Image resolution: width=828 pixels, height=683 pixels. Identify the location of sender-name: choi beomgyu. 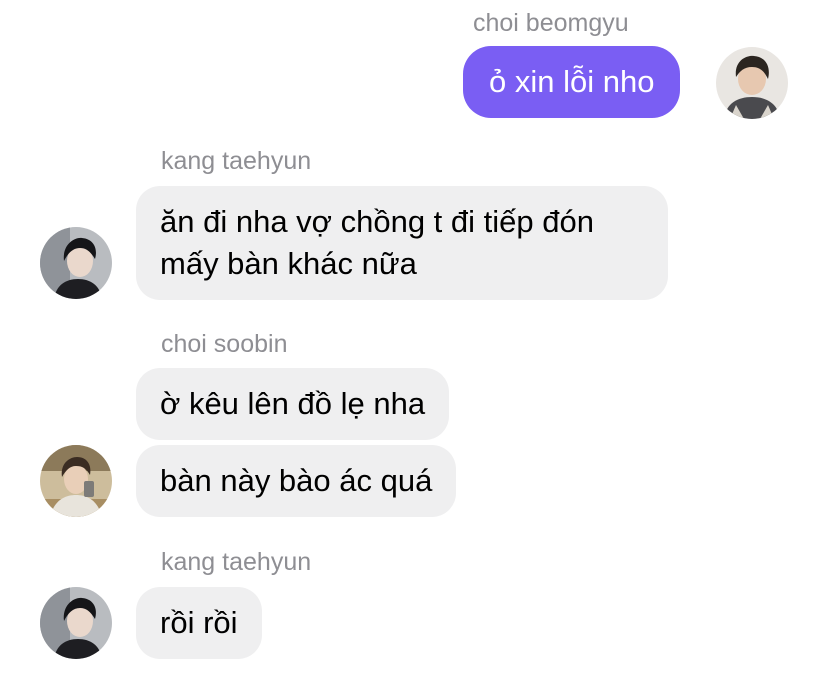
(551, 23).